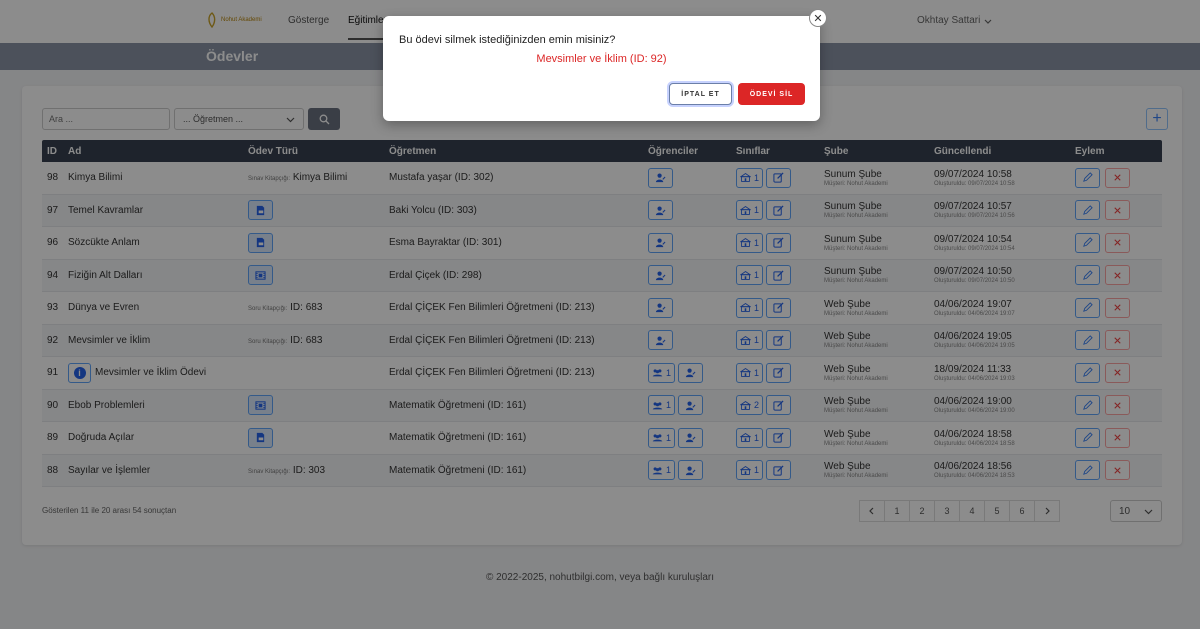  What do you see at coordinates (601, 59) in the screenshot?
I see `dialog-item-name: Mevsimler ve İklim (ID: 92)` at bounding box center [601, 59].